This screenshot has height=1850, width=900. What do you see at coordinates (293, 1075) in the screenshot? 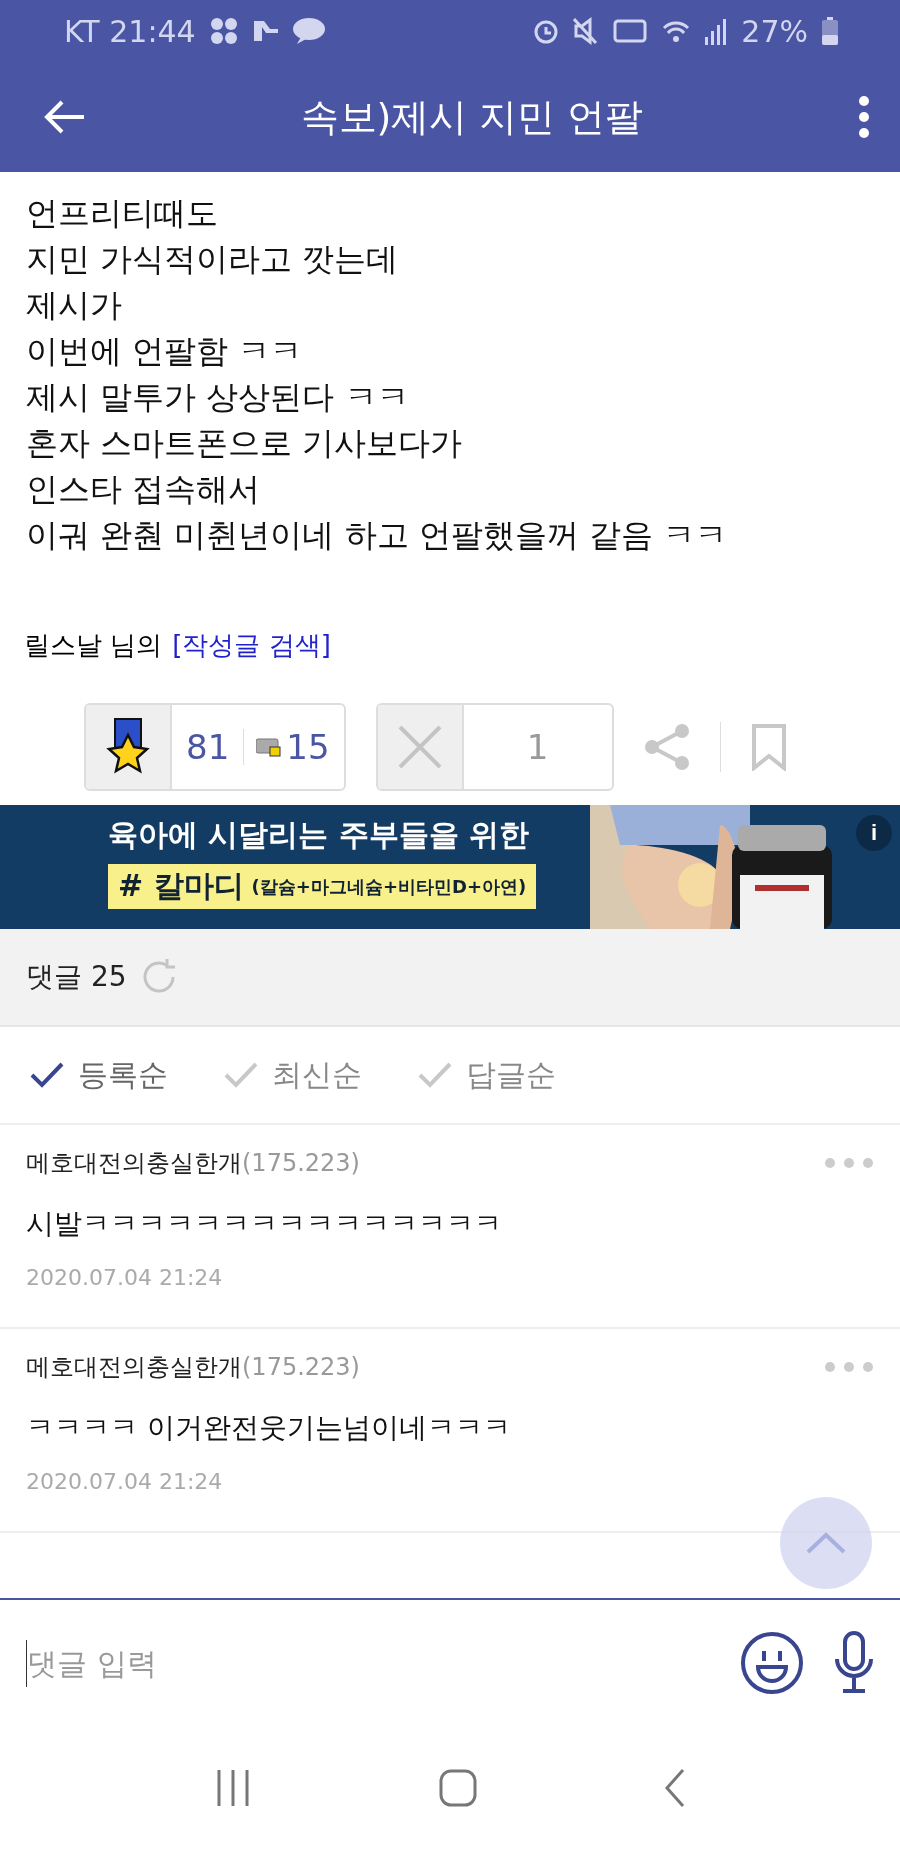
I see `sort-option: 최신순` at bounding box center [293, 1075].